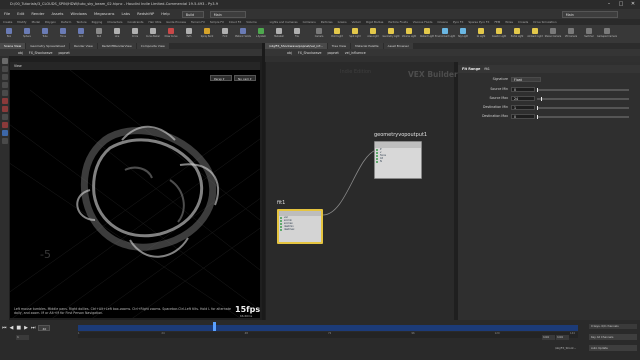 This screenshot has width=640, height=360. What do you see at coordinates (355, 34) in the screenshot?
I see `shelf-tool: Spot Light` at bounding box center [355, 34].